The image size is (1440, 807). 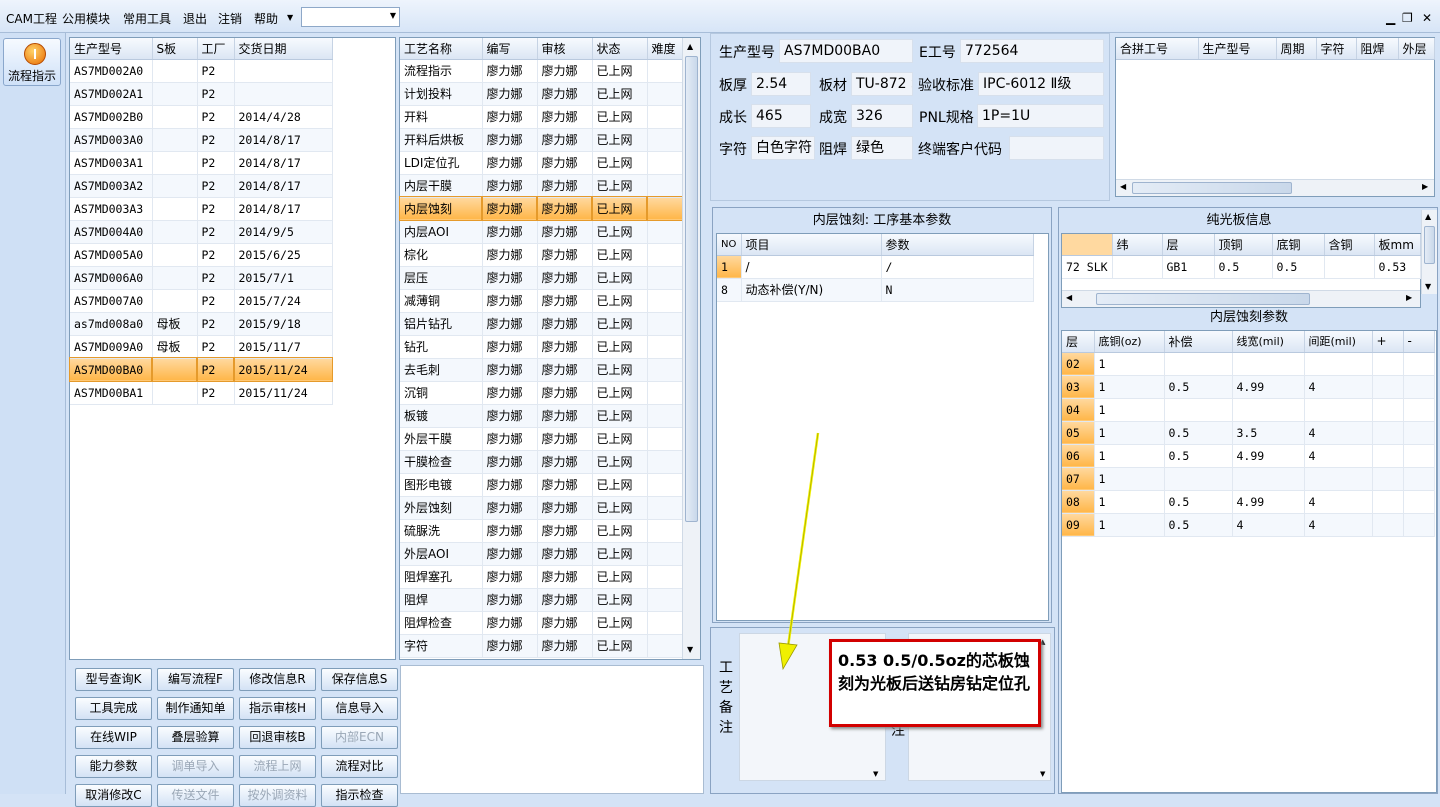 I want to click on plain-board-horizontal-scrollbar: ◀ ▶, so click(x=1241, y=298).